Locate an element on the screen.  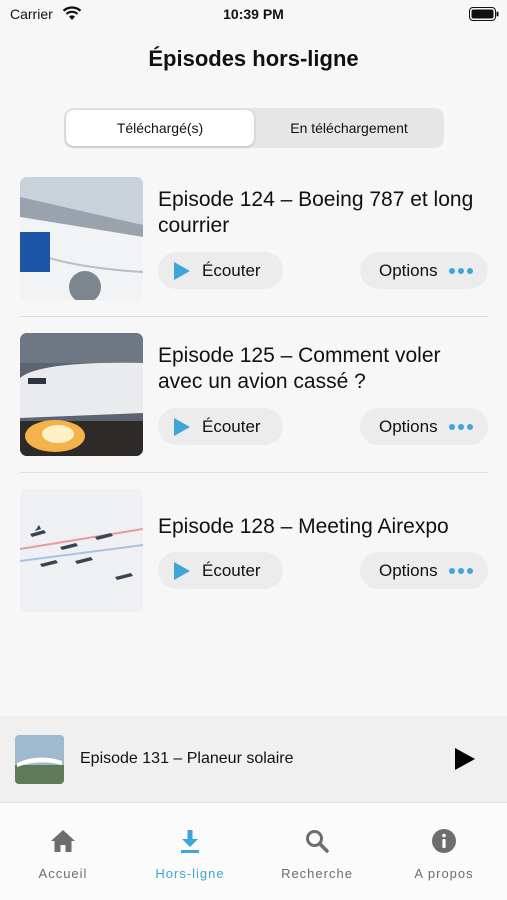
segment-downloaded: Téléchargé(s) is located at coordinates (160, 128).